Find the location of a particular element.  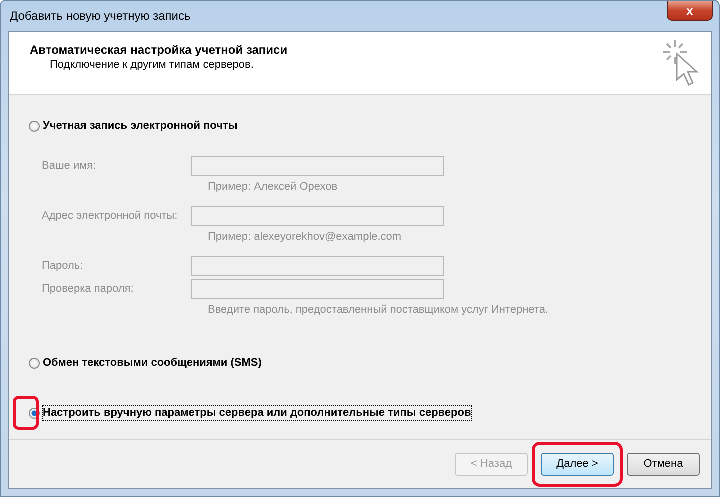

option-label: Обмен текстовыми сообщениями (SMS) is located at coordinates (152, 363).